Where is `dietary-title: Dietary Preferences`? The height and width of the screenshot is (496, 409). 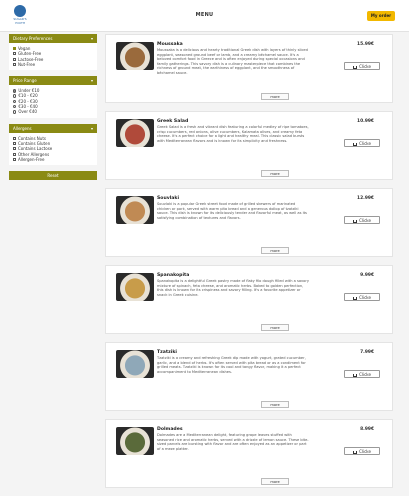 dietary-title: Dietary Preferences is located at coordinates (33, 38).